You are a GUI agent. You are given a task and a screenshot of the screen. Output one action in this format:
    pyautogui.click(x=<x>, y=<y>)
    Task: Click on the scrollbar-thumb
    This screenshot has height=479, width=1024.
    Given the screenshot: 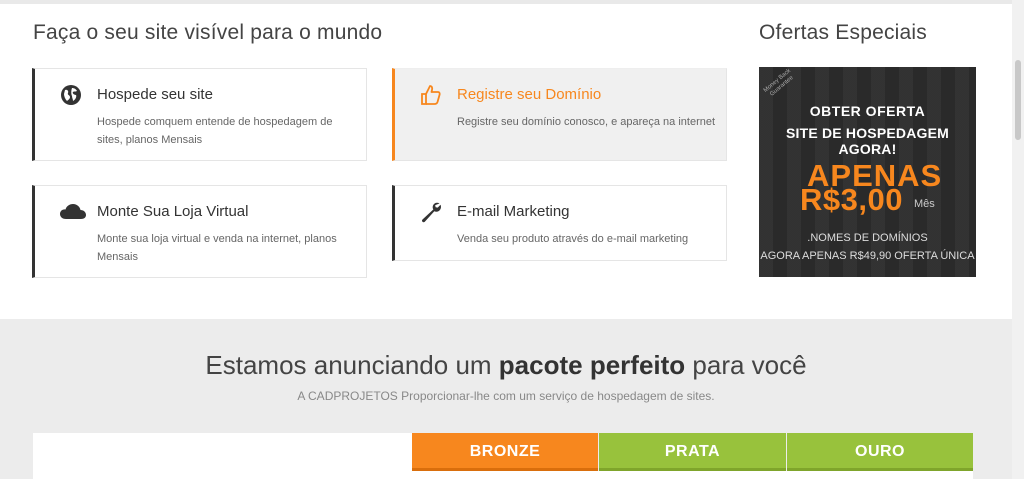 What is the action you would take?
    pyautogui.click(x=1018, y=100)
    